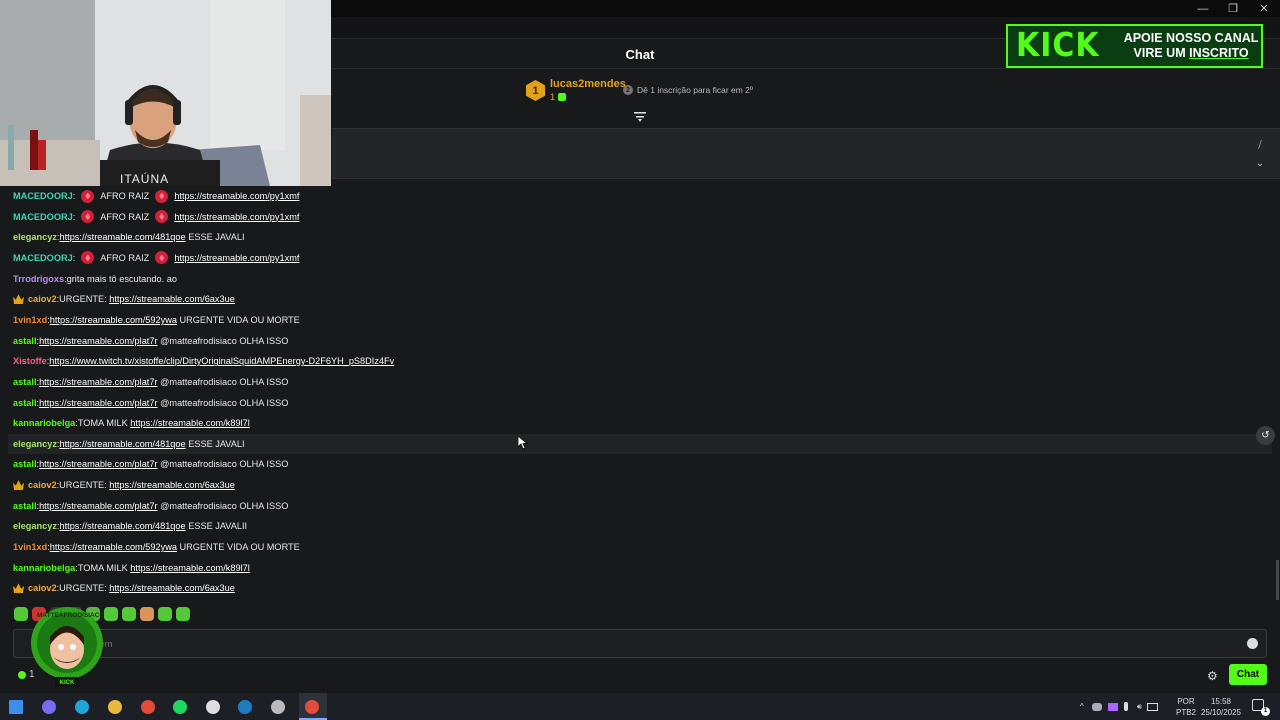 The image size is (1280, 720). I want to click on start-icon, so click(16, 707).